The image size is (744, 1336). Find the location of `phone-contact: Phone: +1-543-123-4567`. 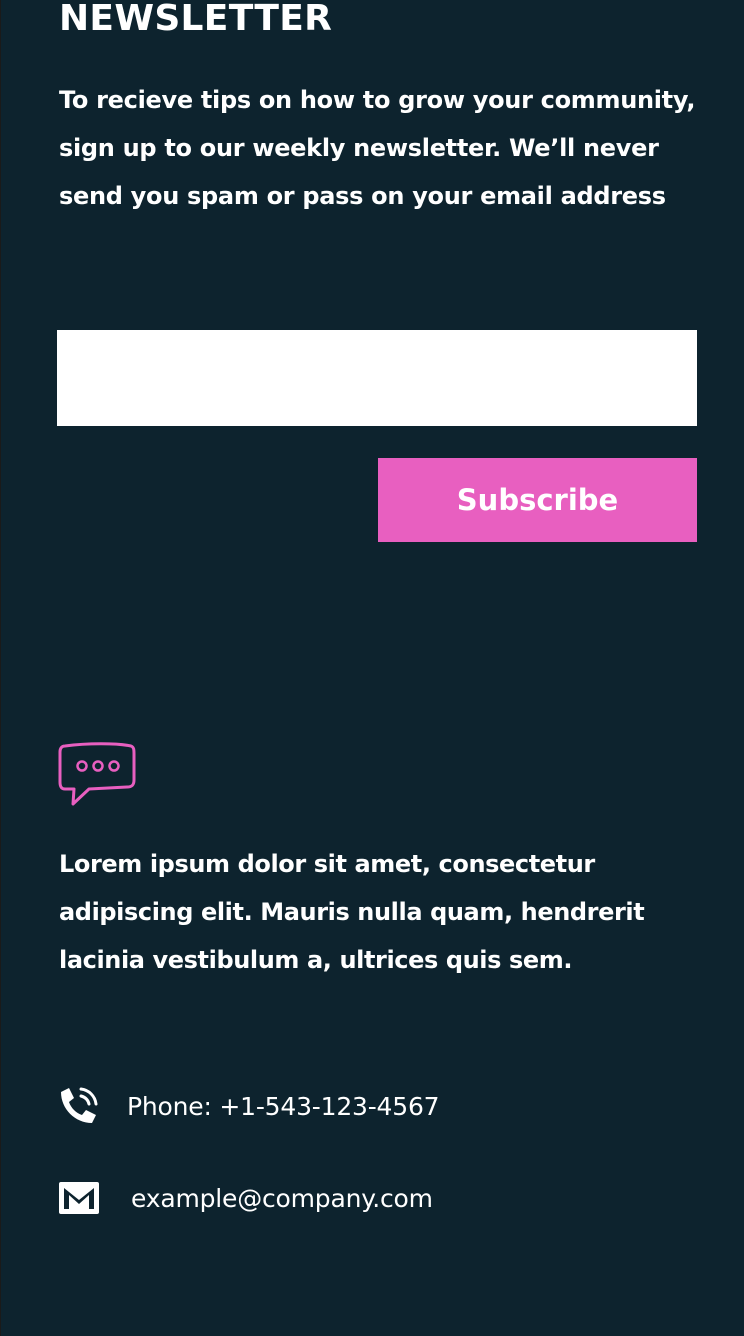

phone-contact: Phone: +1-543-123-4567 is located at coordinates (248, 1106).